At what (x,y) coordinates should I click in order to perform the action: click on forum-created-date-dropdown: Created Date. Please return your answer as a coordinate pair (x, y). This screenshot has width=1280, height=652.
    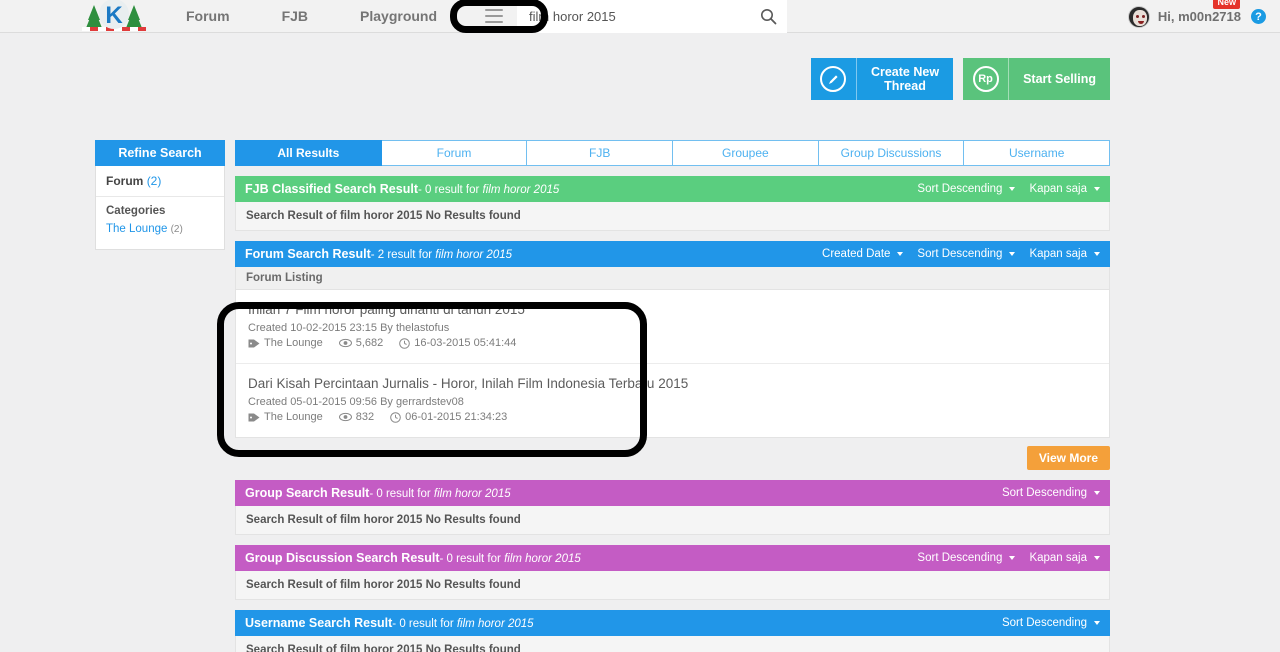
    Looking at the image, I should click on (863, 254).